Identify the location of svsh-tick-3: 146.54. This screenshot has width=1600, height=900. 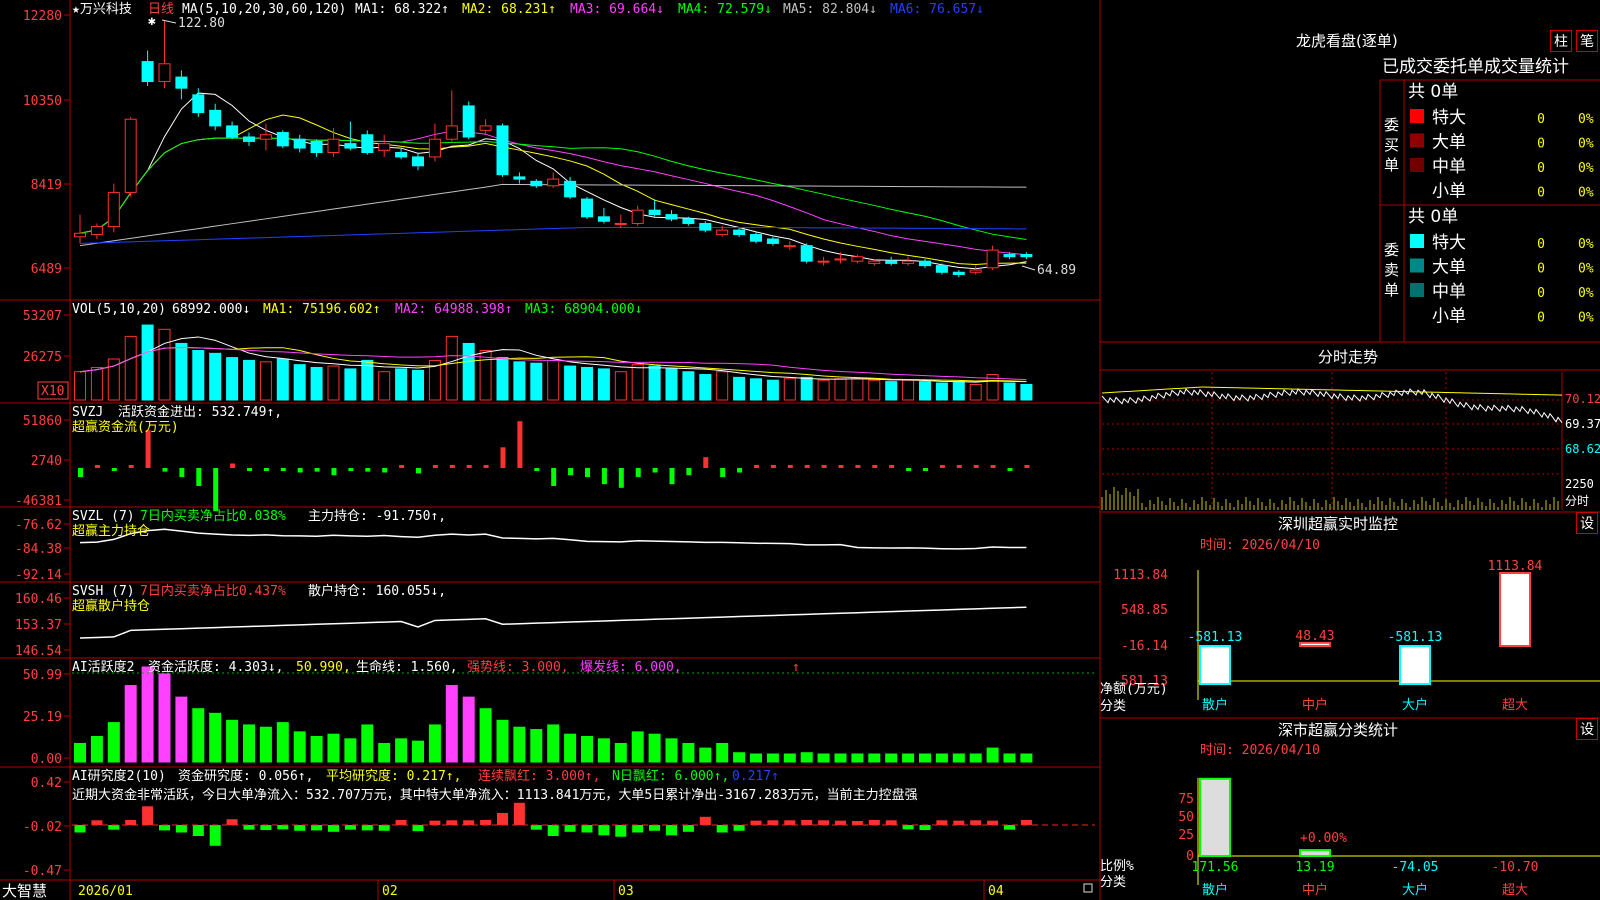
(38, 651).